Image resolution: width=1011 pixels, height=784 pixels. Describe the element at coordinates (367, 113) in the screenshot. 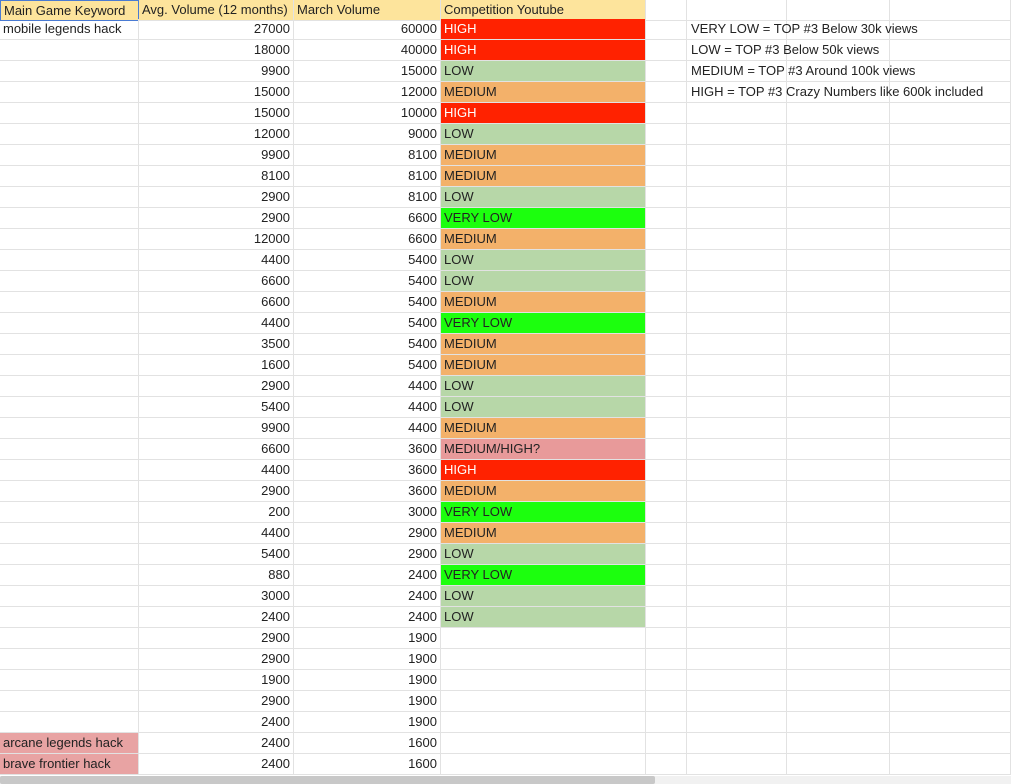

I see `march-volume-cell: 10000` at that location.